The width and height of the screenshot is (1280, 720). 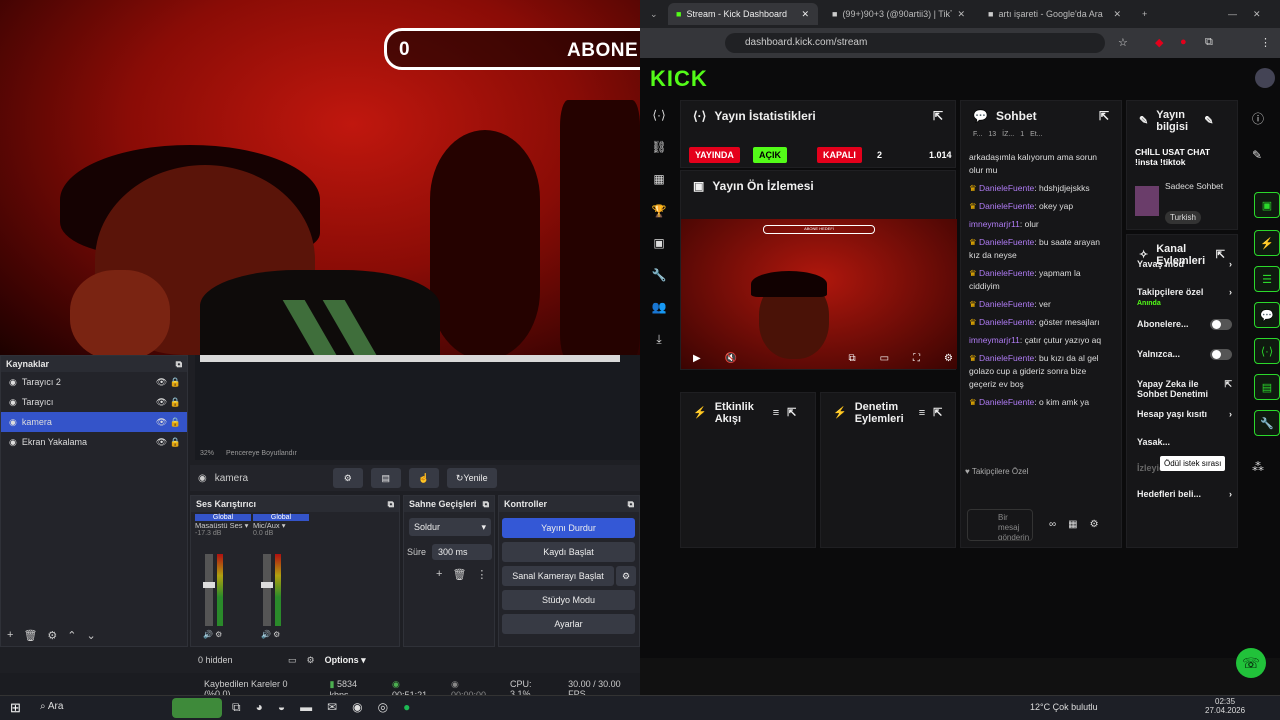 What do you see at coordinates (481, 574) in the screenshot?
I see `more-icon: ⋮` at bounding box center [481, 574].